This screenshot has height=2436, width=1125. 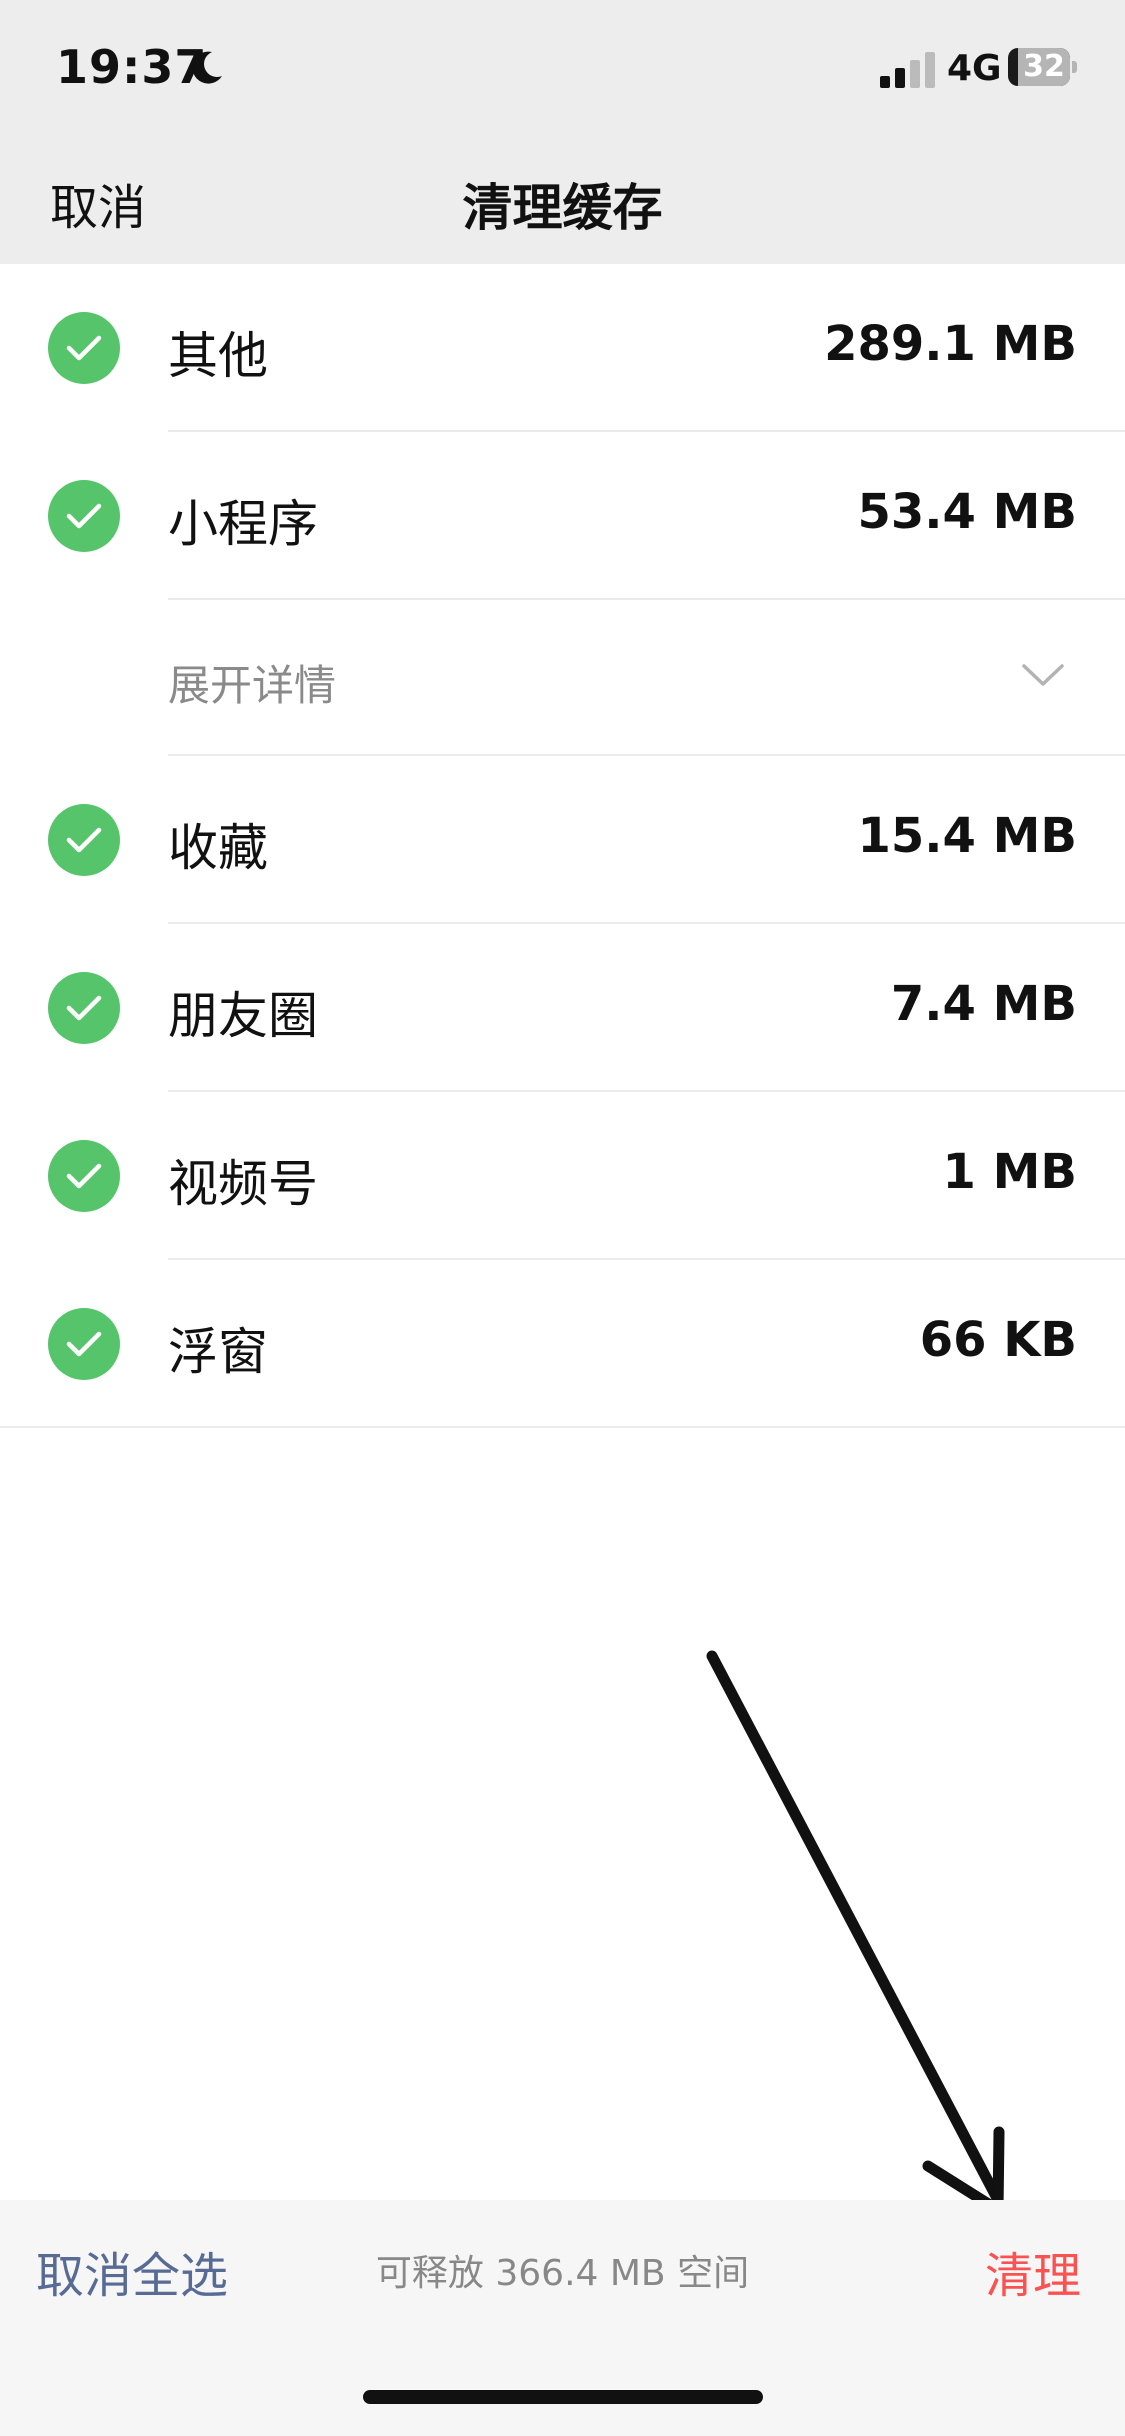 I want to click on cancel-button: 取消, so click(x=98, y=203).